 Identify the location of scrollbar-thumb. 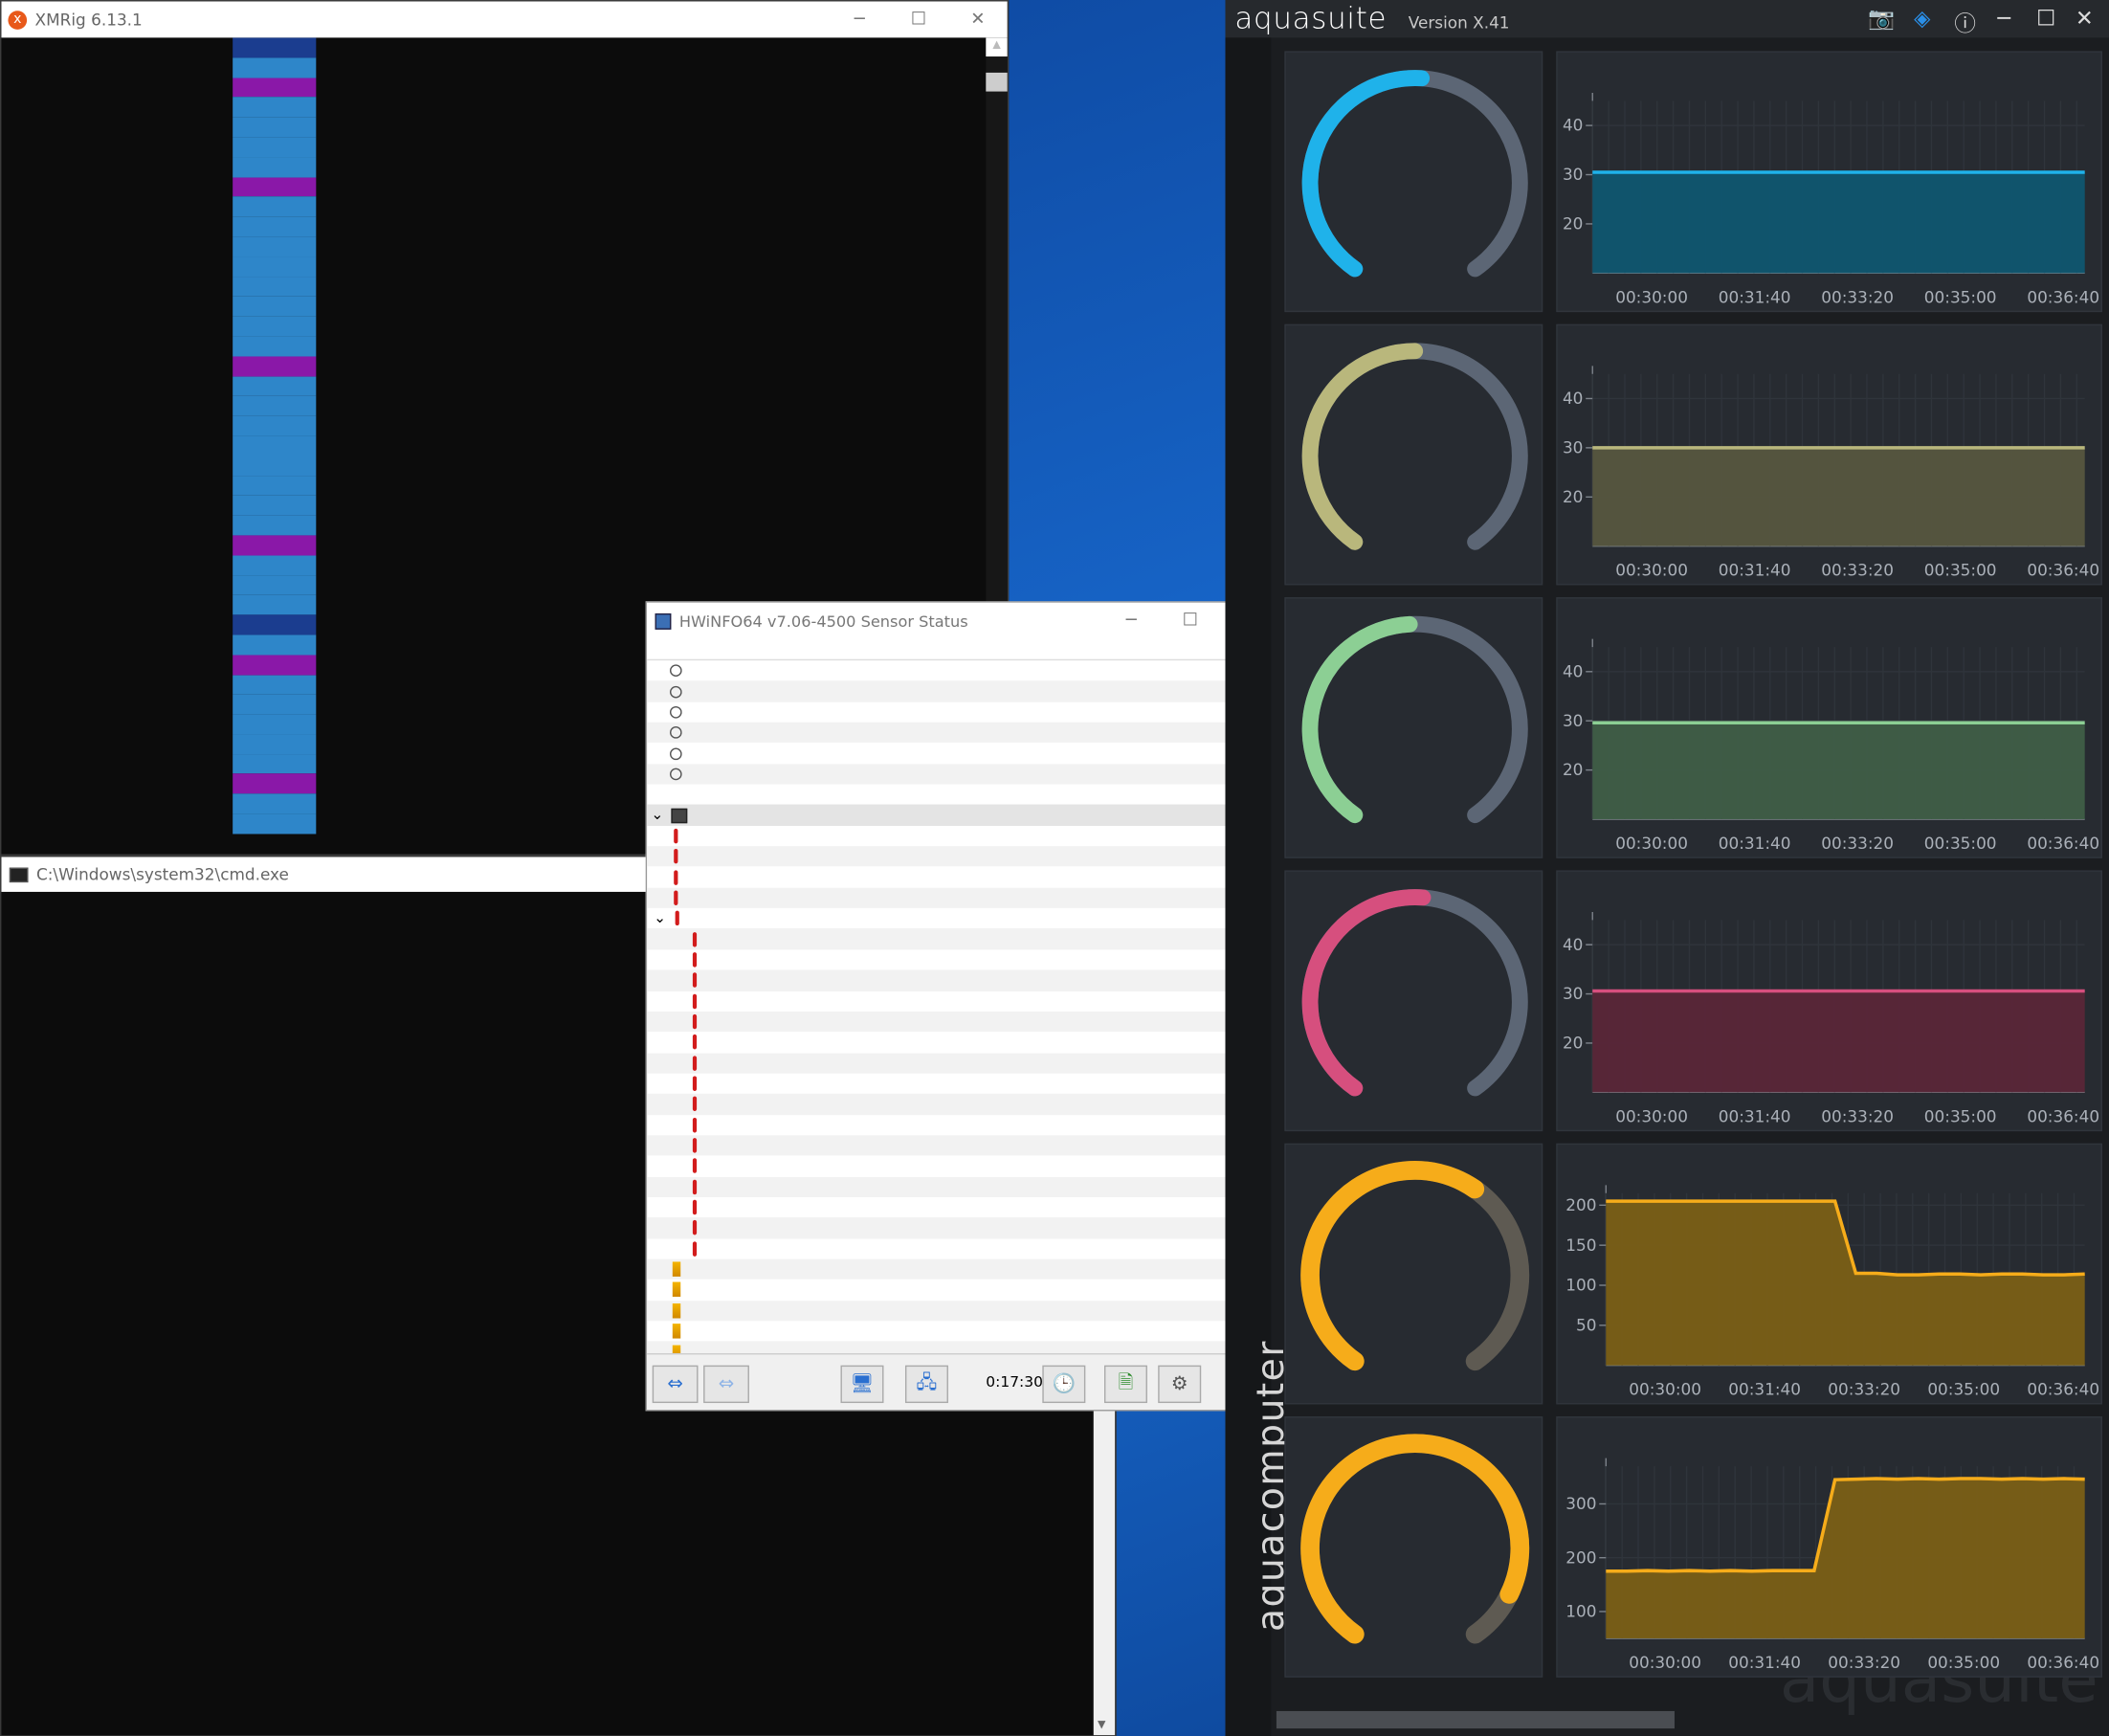
(997, 82).